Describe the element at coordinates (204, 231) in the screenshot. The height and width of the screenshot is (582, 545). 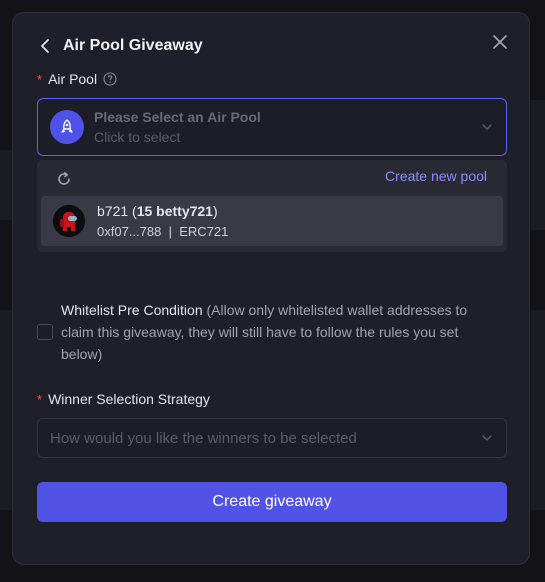
I see `pool-option-standard: ERC721` at that location.